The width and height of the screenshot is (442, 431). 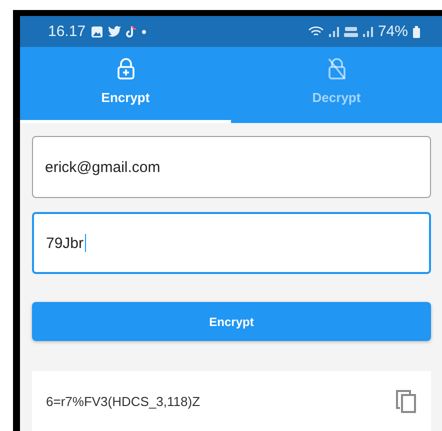 What do you see at coordinates (123, 401) in the screenshot?
I see `encrypted-text: 6=r7%FV3(HDCS_3,118)Z` at bounding box center [123, 401].